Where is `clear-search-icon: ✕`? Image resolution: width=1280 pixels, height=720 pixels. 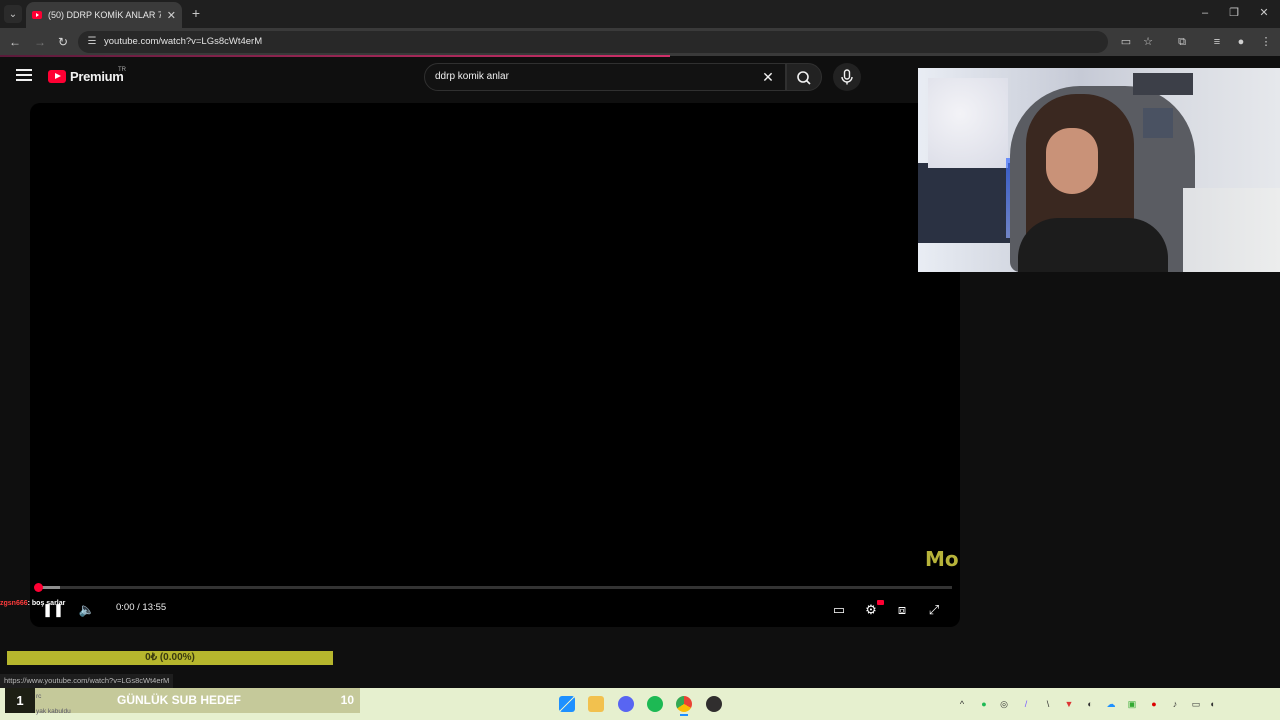
clear-search-icon: ✕ is located at coordinates (768, 77).